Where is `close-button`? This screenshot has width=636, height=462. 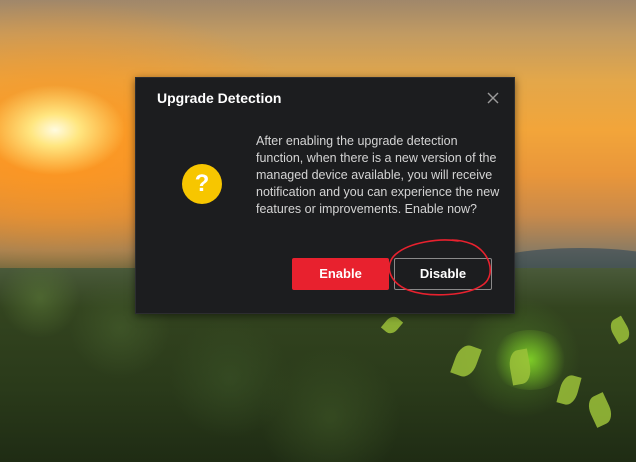
close-button is located at coordinates (493, 98).